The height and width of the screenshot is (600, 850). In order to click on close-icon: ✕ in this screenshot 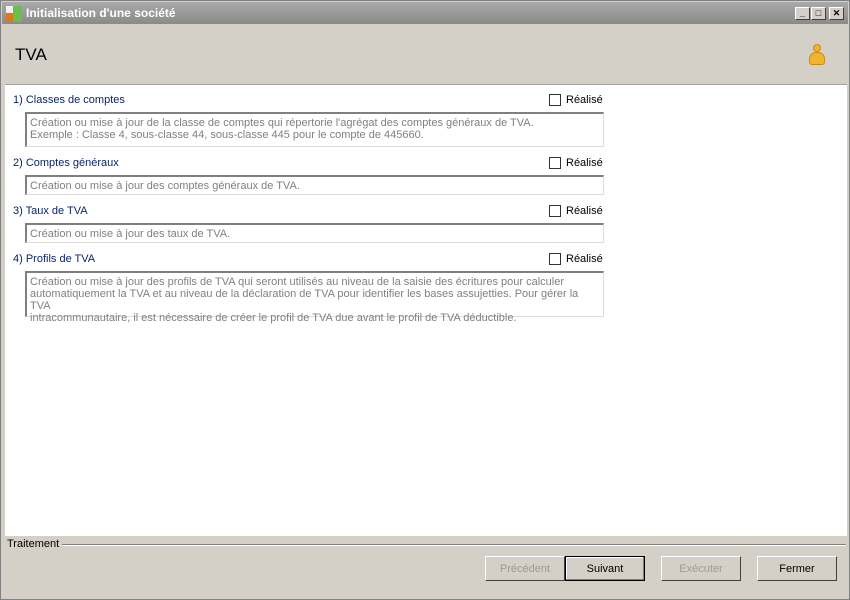, I will do `click(836, 13)`.